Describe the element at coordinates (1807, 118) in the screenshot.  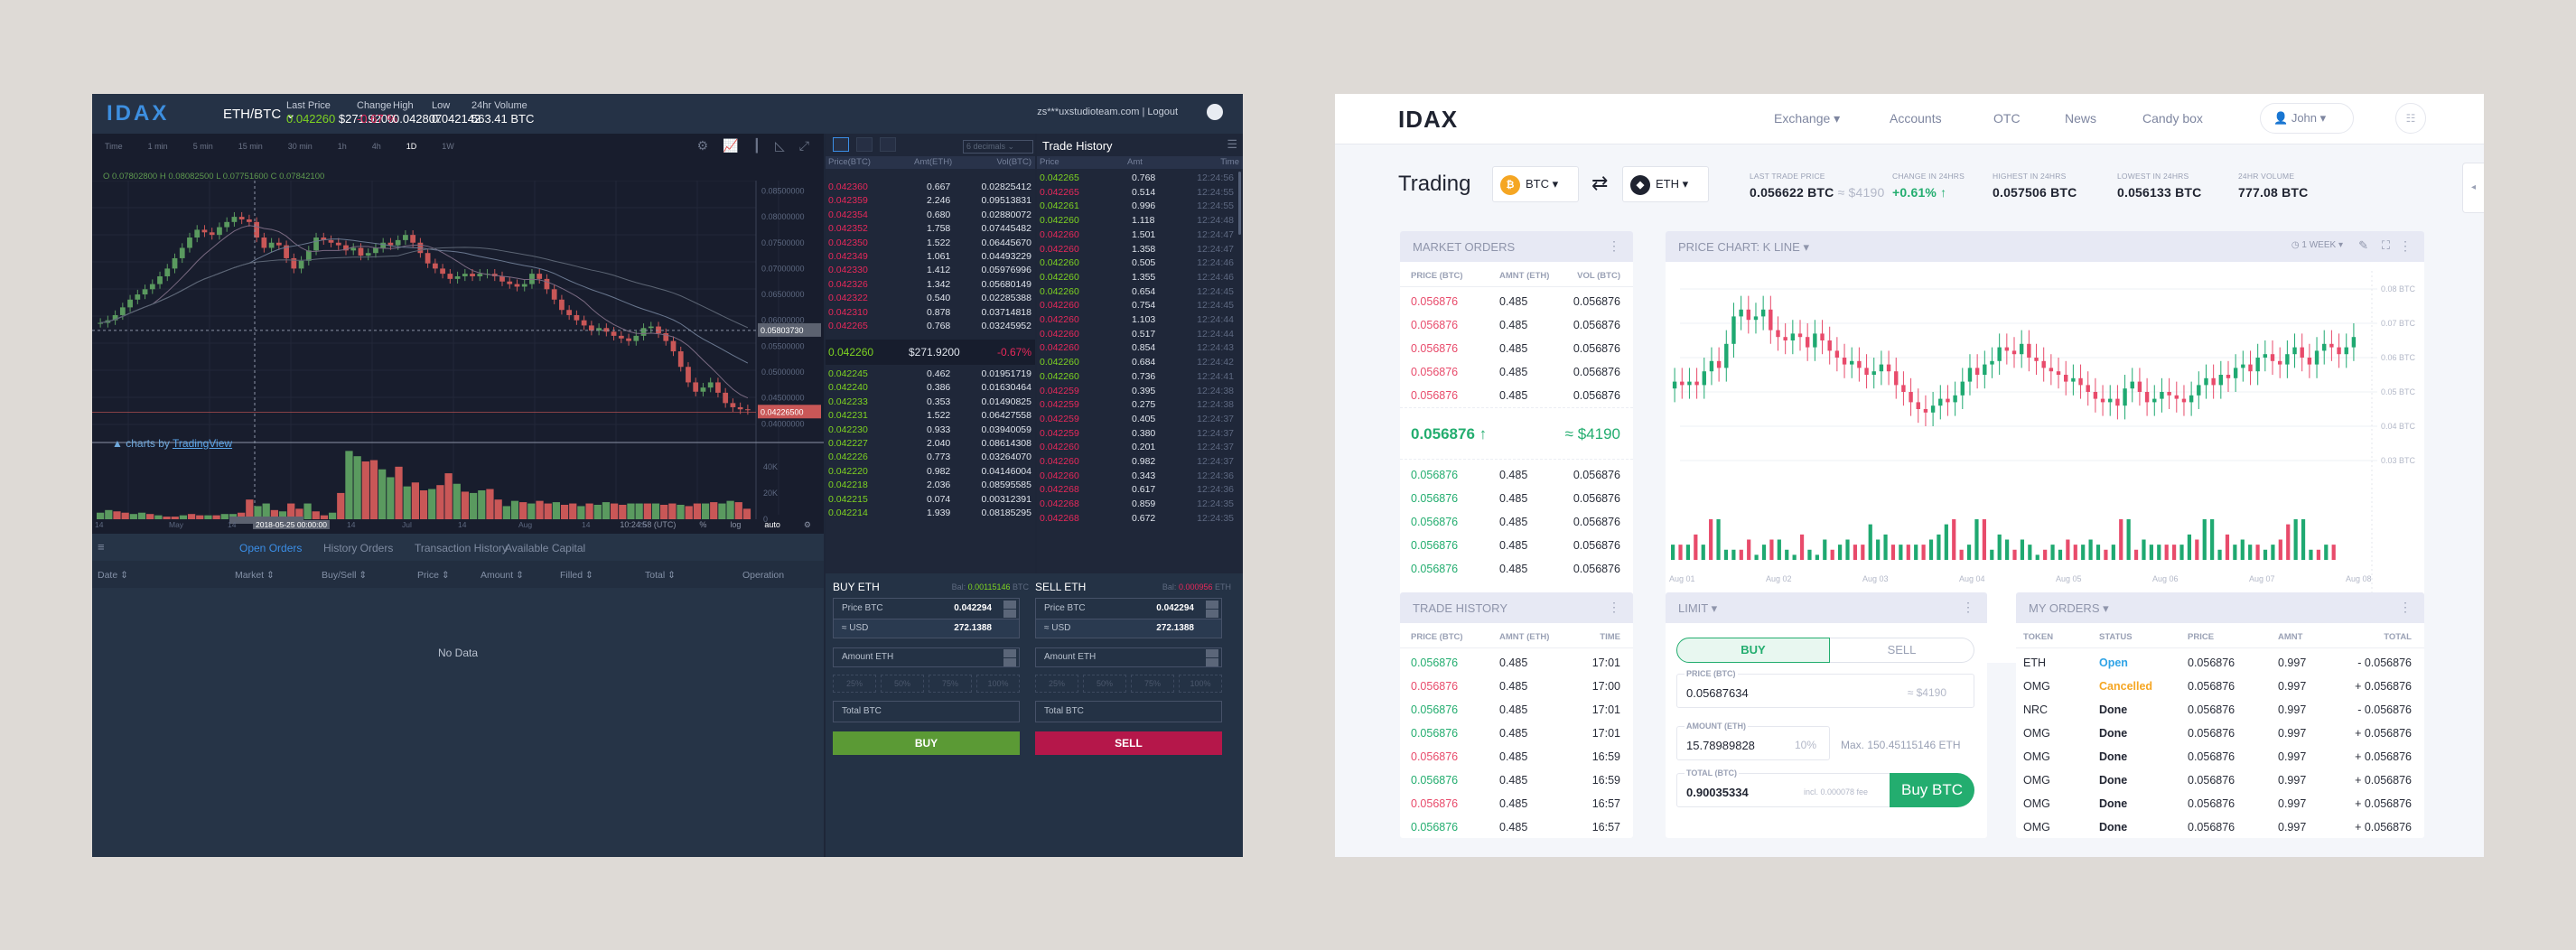
I see `nav-exchange: Exchange ▾` at that location.